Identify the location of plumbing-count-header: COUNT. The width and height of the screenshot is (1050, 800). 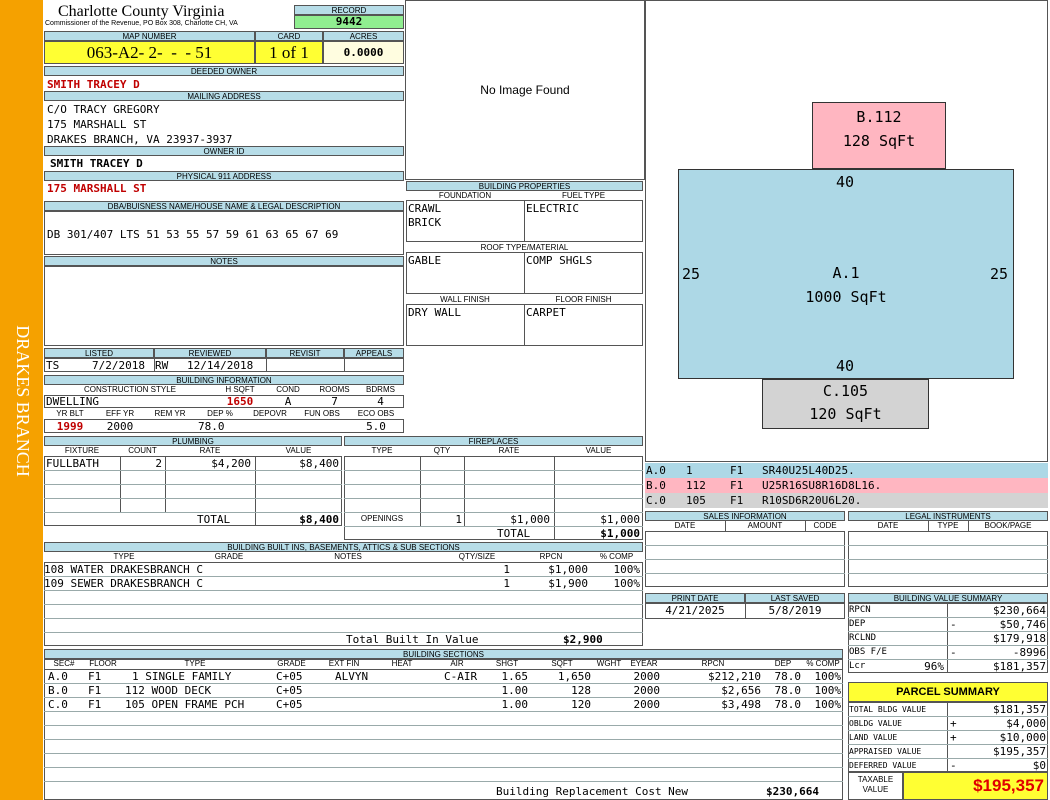
(142, 450).